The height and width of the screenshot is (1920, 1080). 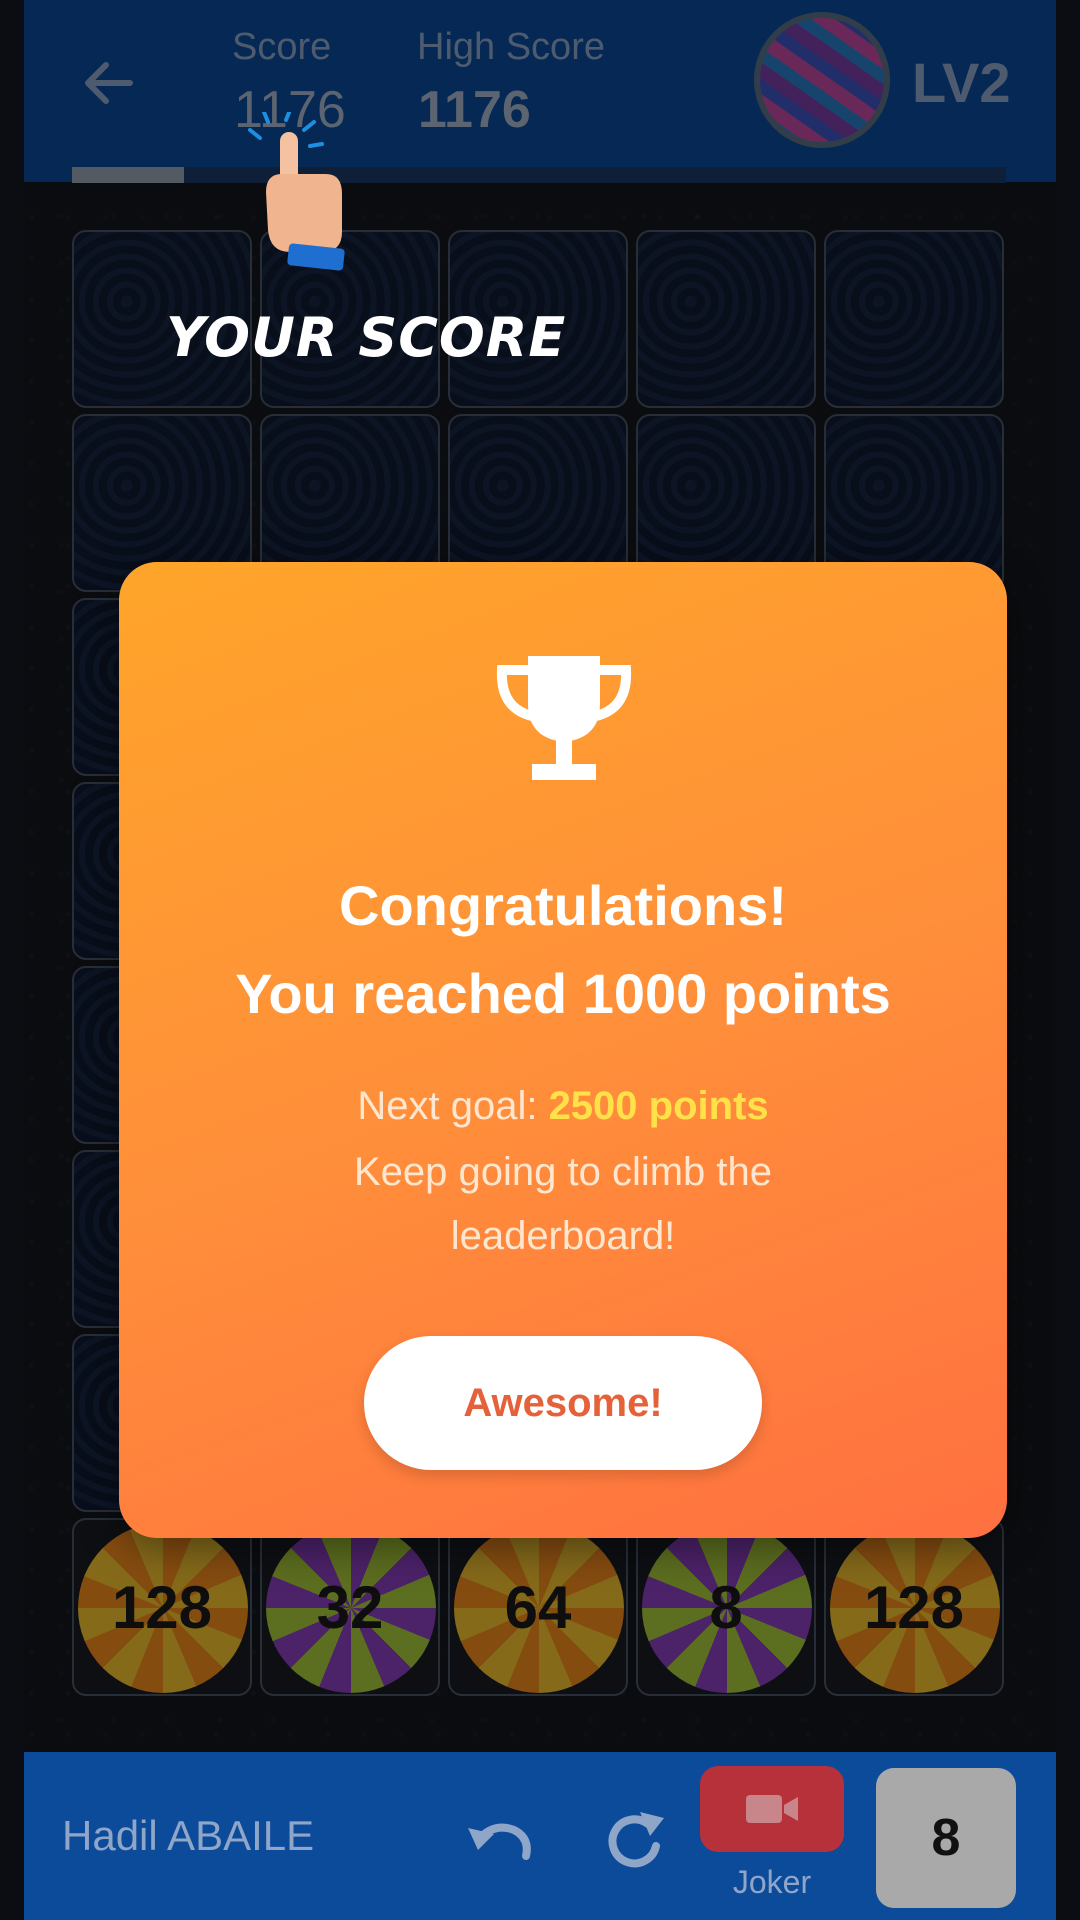 What do you see at coordinates (563, 1403) in the screenshot?
I see `awesome-button: Awesome!` at bounding box center [563, 1403].